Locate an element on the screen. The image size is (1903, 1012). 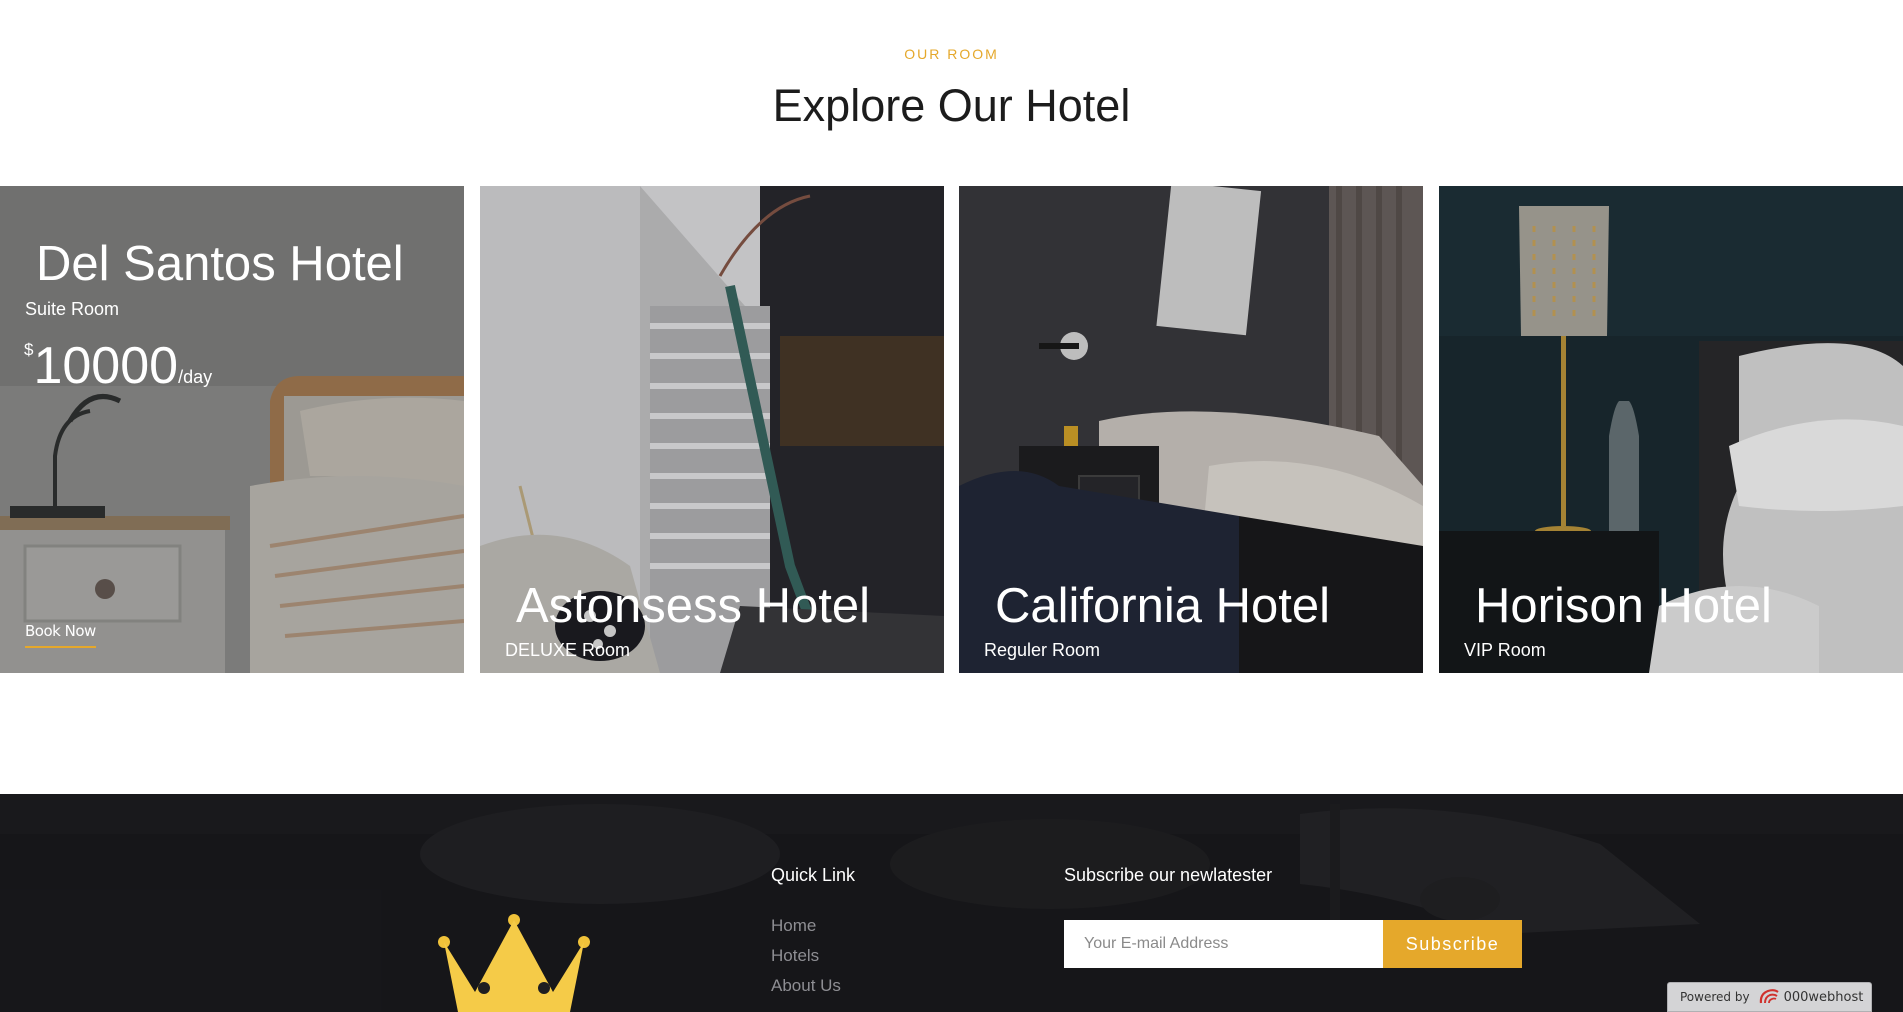
hotel-card-horison: Horison Hotel VIP Room is located at coordinates (1671, 429).